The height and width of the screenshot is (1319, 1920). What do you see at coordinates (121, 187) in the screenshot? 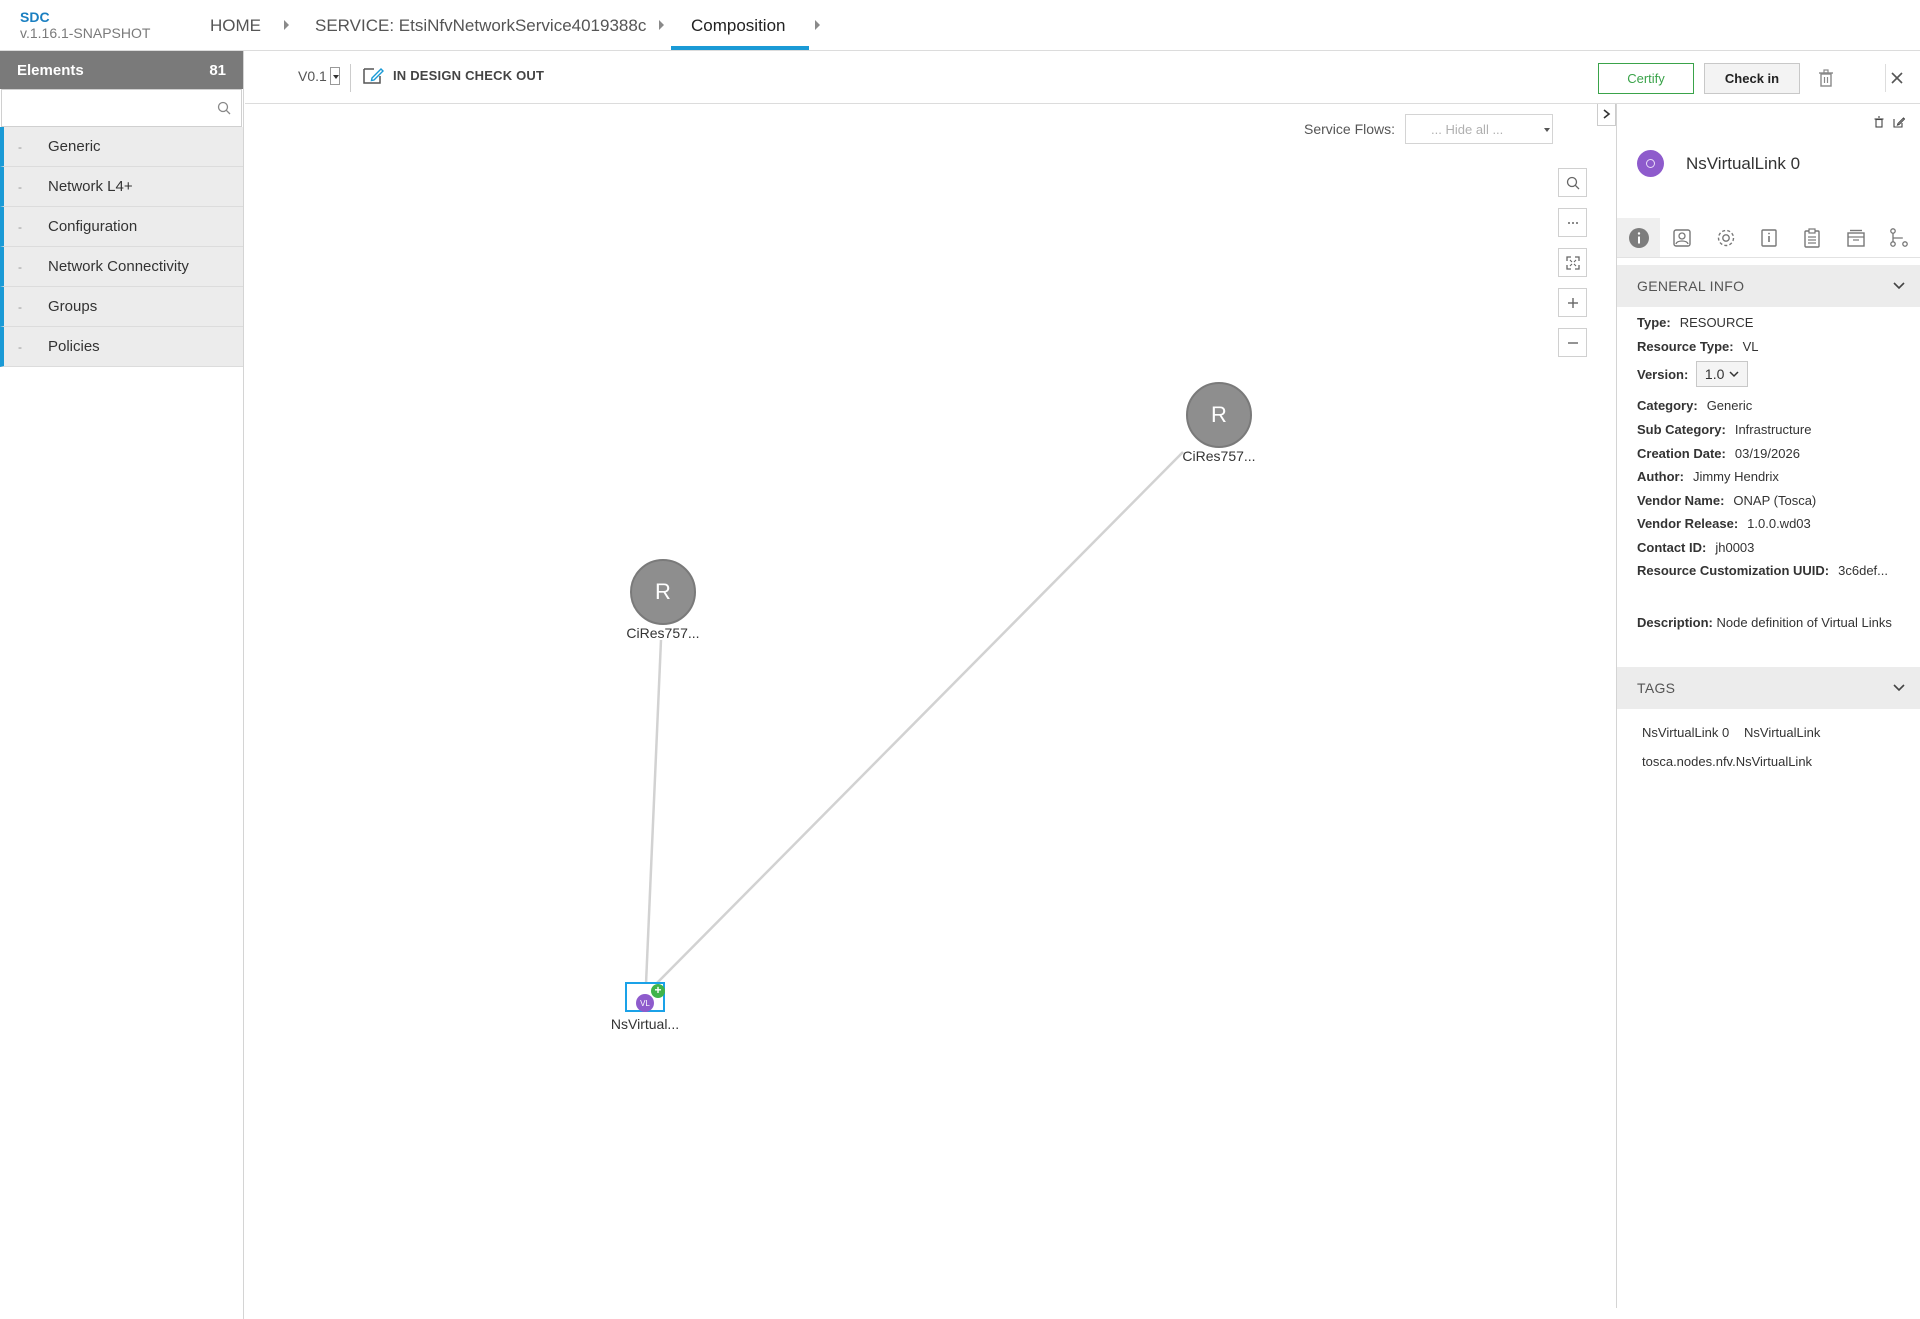
I see `palette-category-network-l4: - Network L4+` at bounding box center [121, 187].